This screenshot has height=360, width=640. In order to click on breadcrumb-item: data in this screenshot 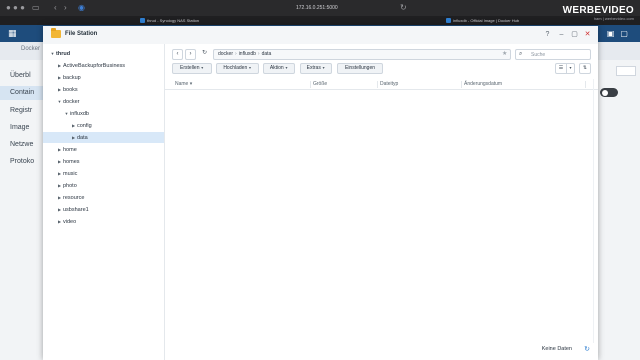, I will do `click(267, 54)`.